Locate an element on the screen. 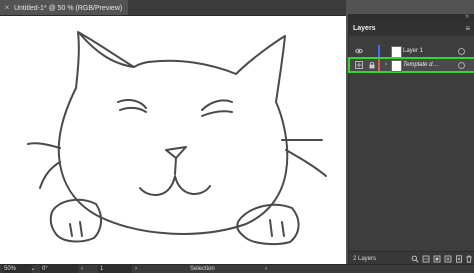 This screenshot has width=474, height=273. template-visibility-icon is located at coordinates (359, 65).